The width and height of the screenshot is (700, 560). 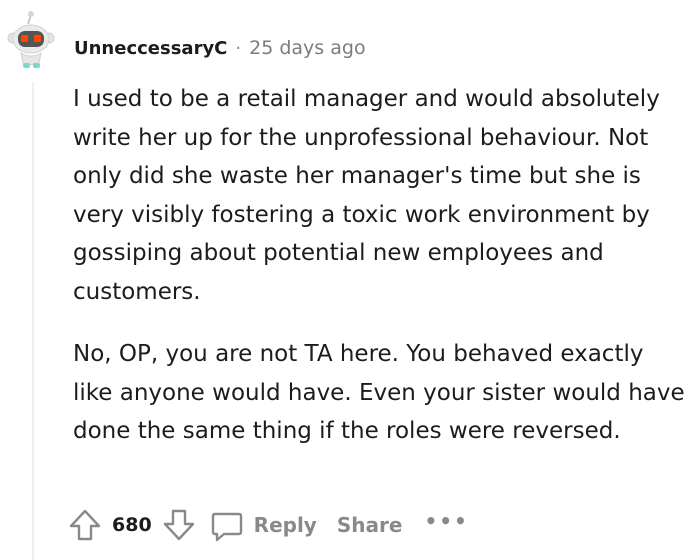 I want to click on comment-header: UnneccessaryC · 25 days ago, so click(x=220, y=48).